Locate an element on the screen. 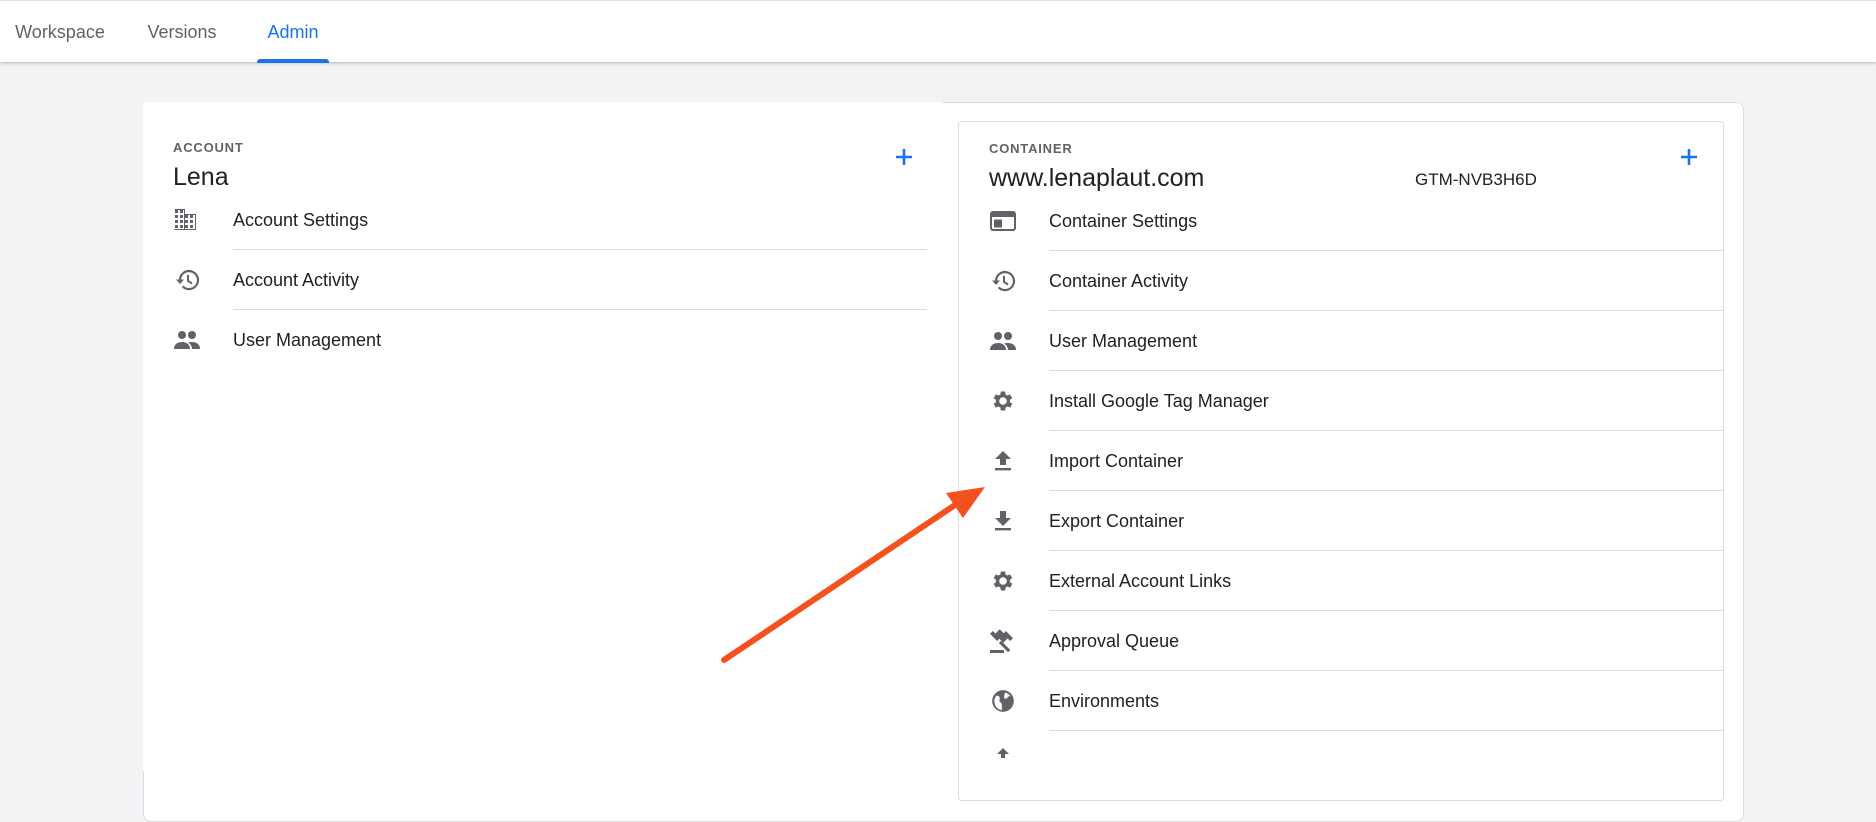 This screenshot has height=822, width=1876. active-tab-indicator is located at coordinates (293, 61).